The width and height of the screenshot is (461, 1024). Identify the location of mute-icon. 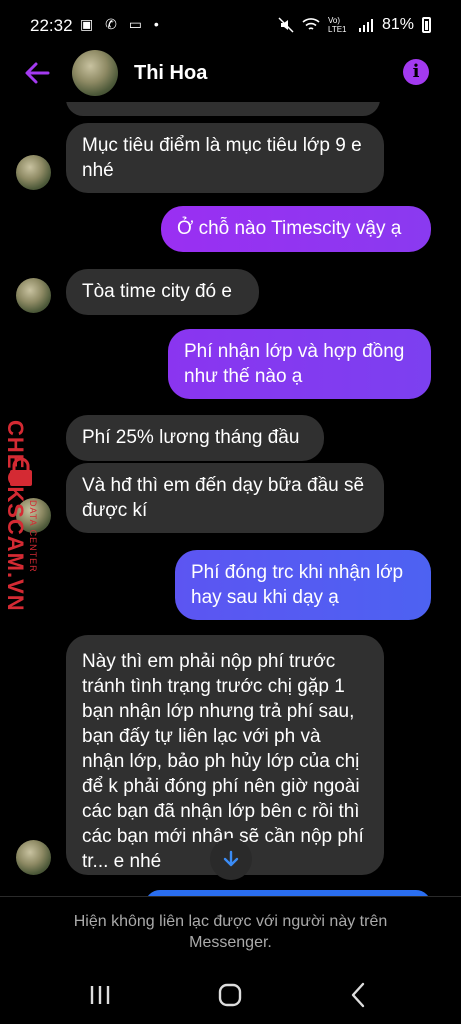
(286, 25).